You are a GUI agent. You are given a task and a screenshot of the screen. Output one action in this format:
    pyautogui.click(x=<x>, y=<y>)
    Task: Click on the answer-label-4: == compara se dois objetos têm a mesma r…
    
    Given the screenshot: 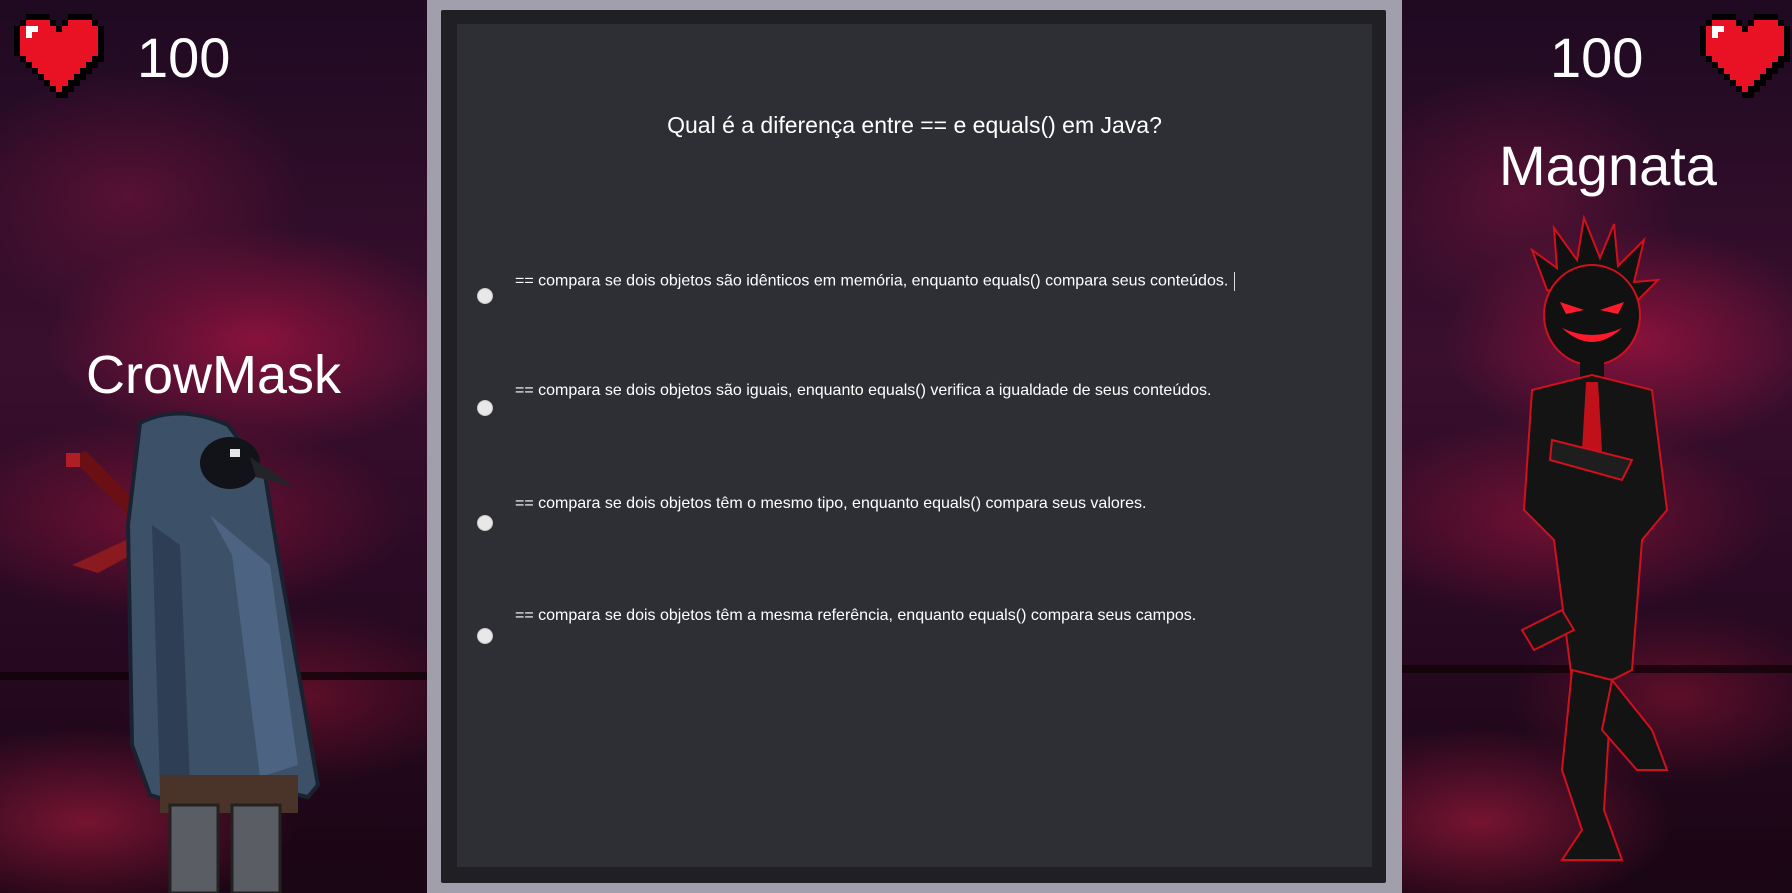 What is the action you would take?
    pyautogui.click(x=856, y=615)
    